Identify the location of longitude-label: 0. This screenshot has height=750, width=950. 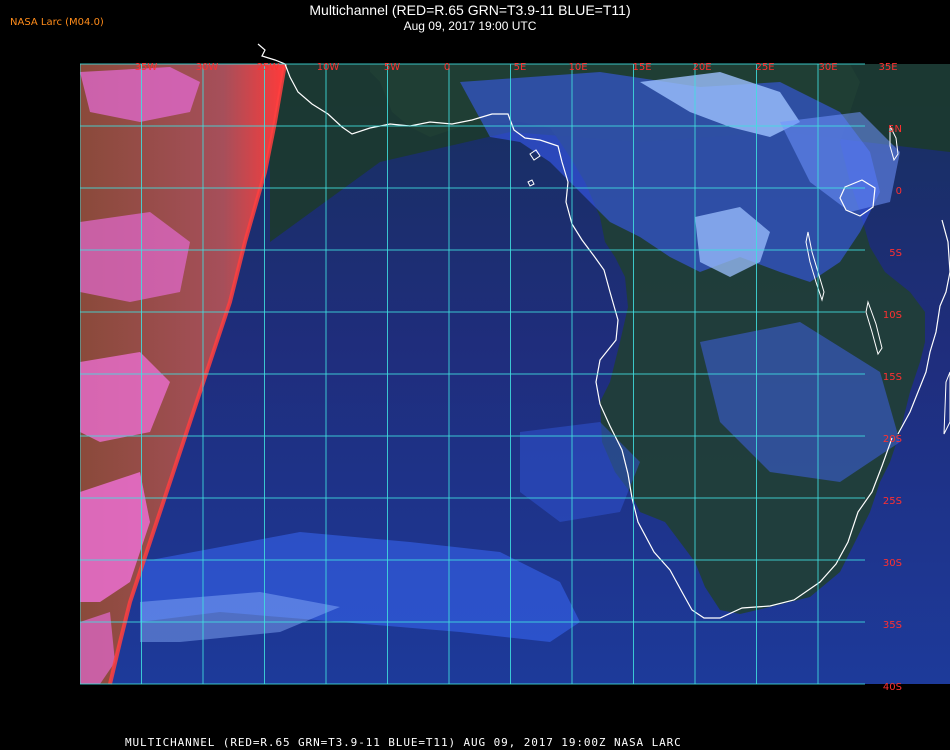
(447, 67).